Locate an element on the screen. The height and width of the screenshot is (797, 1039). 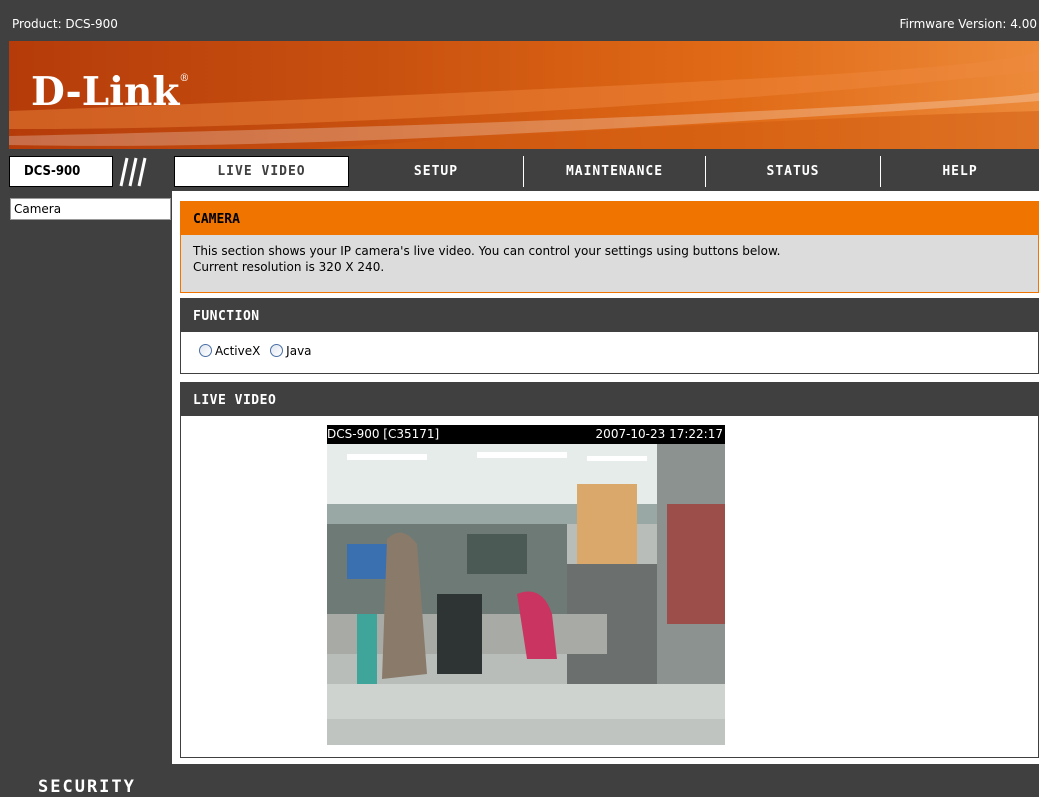
tab-help: HELP is located at coordinates (960, 171).